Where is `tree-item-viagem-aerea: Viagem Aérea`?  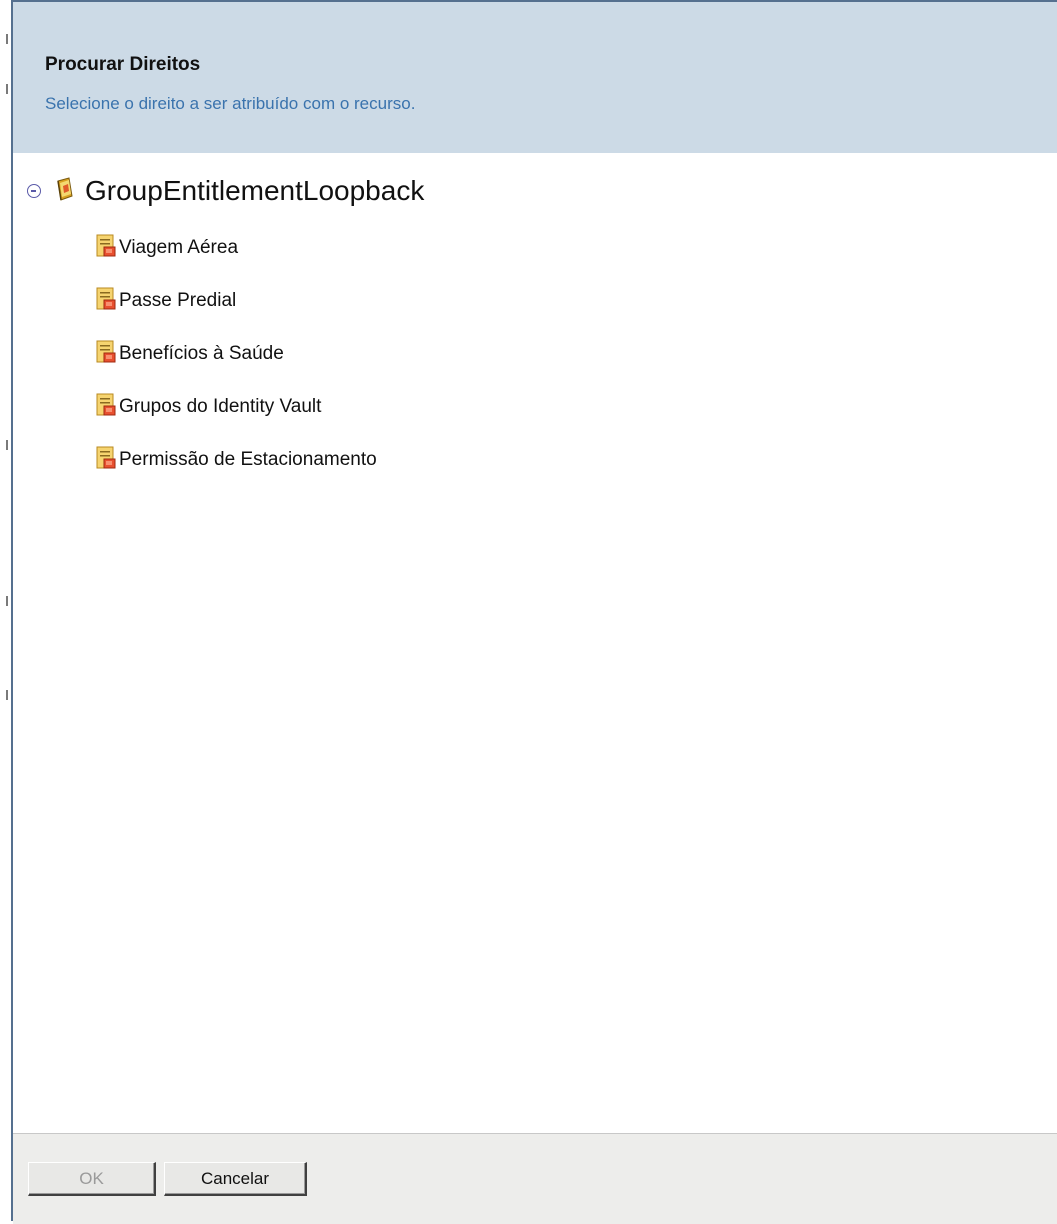
tree-item-viagem-aerea: Viagem Aérea is located at coordinates (166, 248).